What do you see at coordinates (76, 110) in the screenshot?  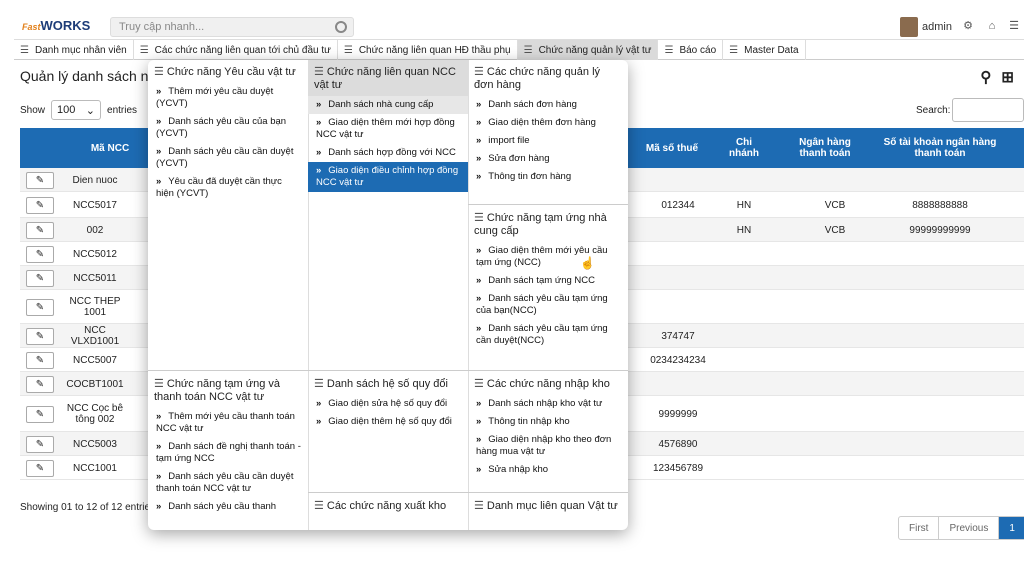 I see `entries-select: 100 ⌄` at bounding box center [76, 110].